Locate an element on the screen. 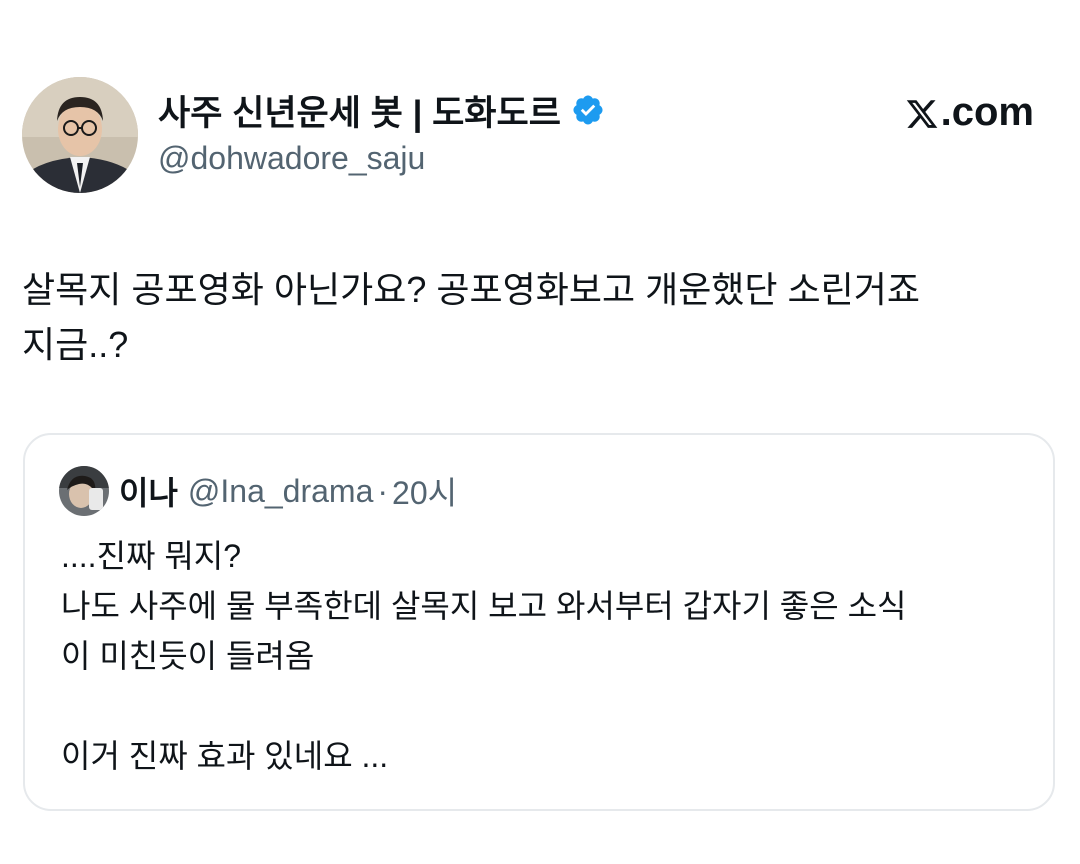 The width and height of the screenshot is (1080, 864). quoted-author-avatar is located at coordinates (84, 491).